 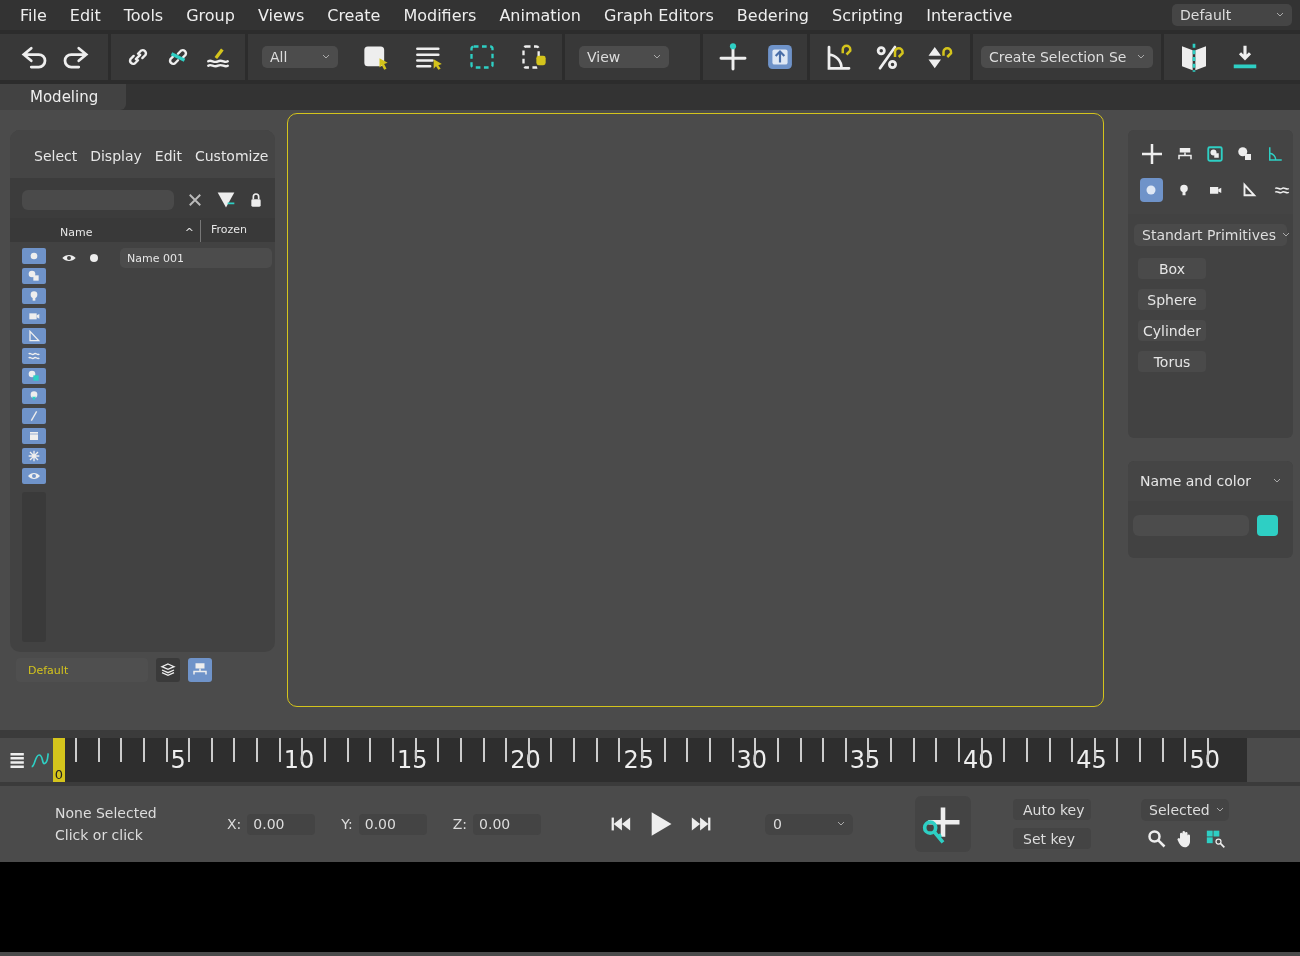 What do you see at coordinates (99, 835) in the screenshot?
I see `prompt-text: Click or click` at bounding box center [99, 835].